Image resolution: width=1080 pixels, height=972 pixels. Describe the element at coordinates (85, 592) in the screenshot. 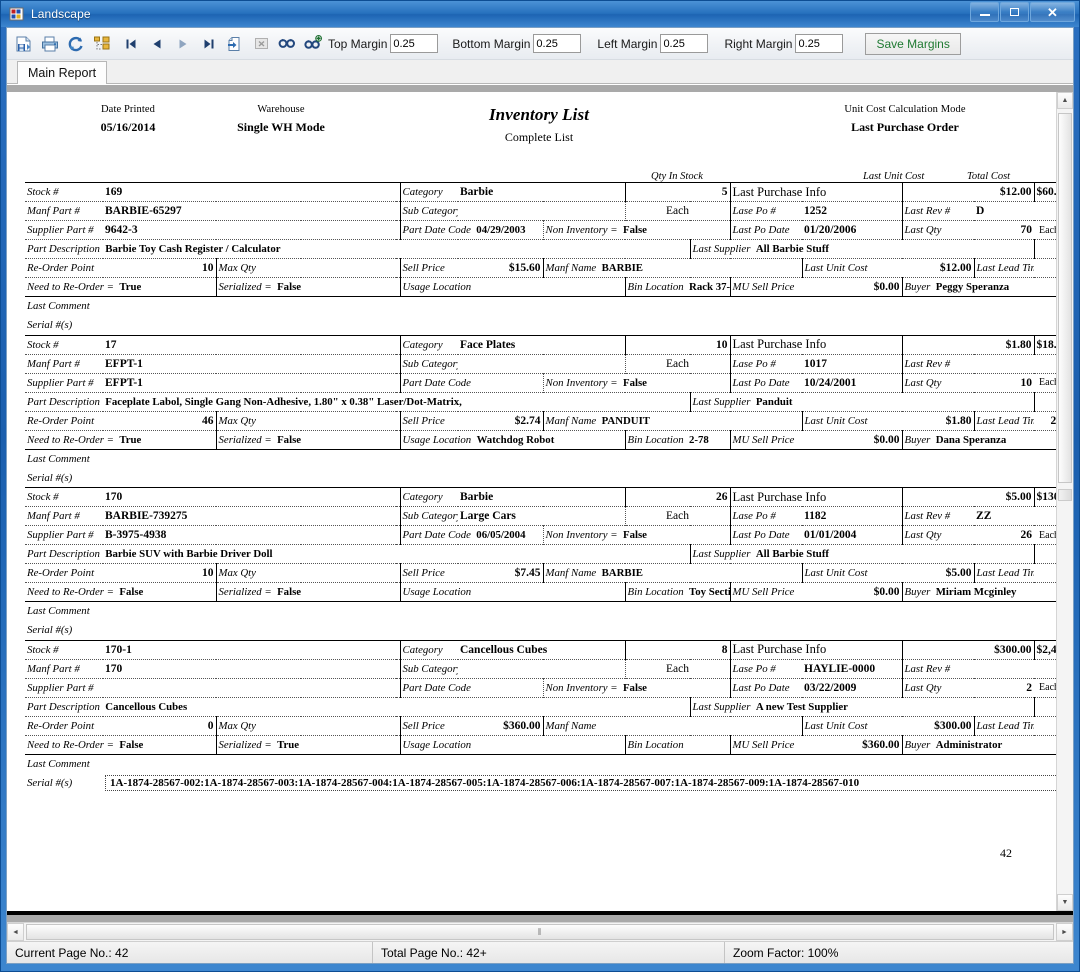

I see `field-need-to-reorder: Need to Re-Order = False` at that location.